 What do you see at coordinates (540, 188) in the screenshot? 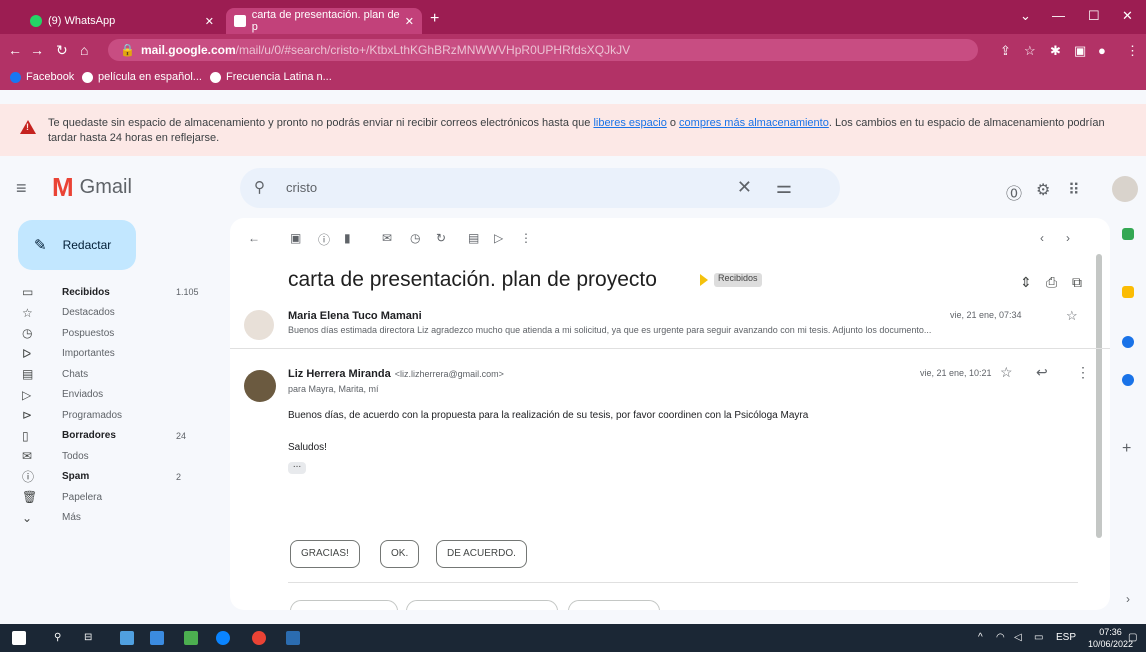
I see `search-bar: ⚲ cristo ✕ ⚌` at bounding box center [540, 188].